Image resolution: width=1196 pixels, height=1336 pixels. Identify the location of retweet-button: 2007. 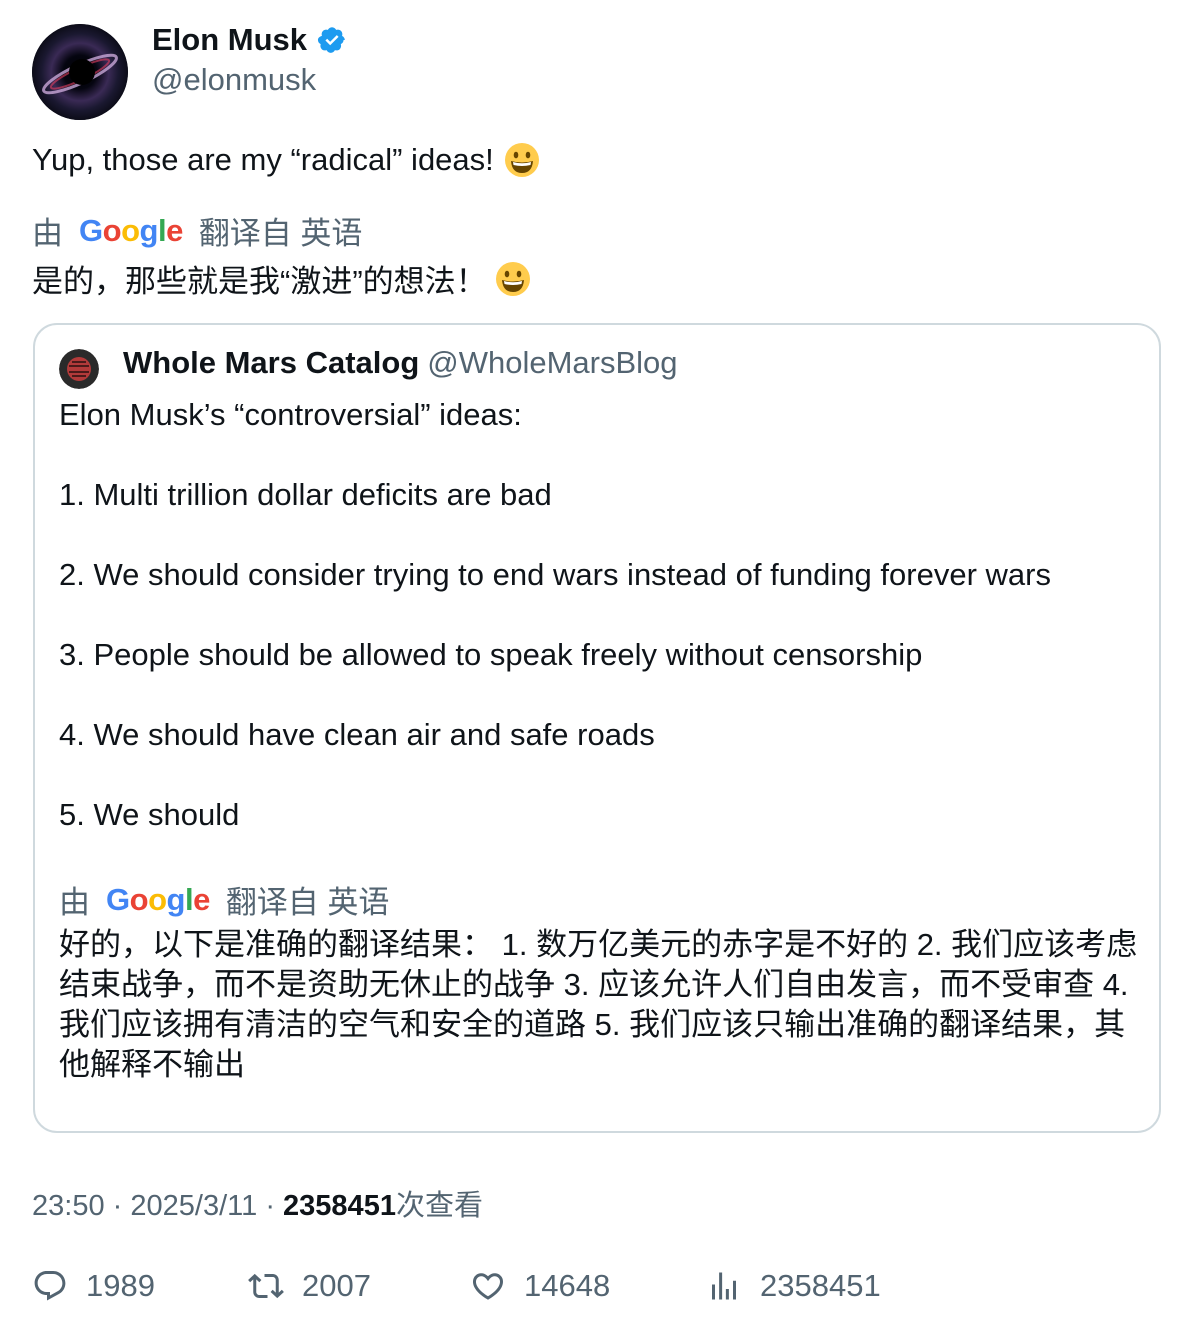
(309, 1286).